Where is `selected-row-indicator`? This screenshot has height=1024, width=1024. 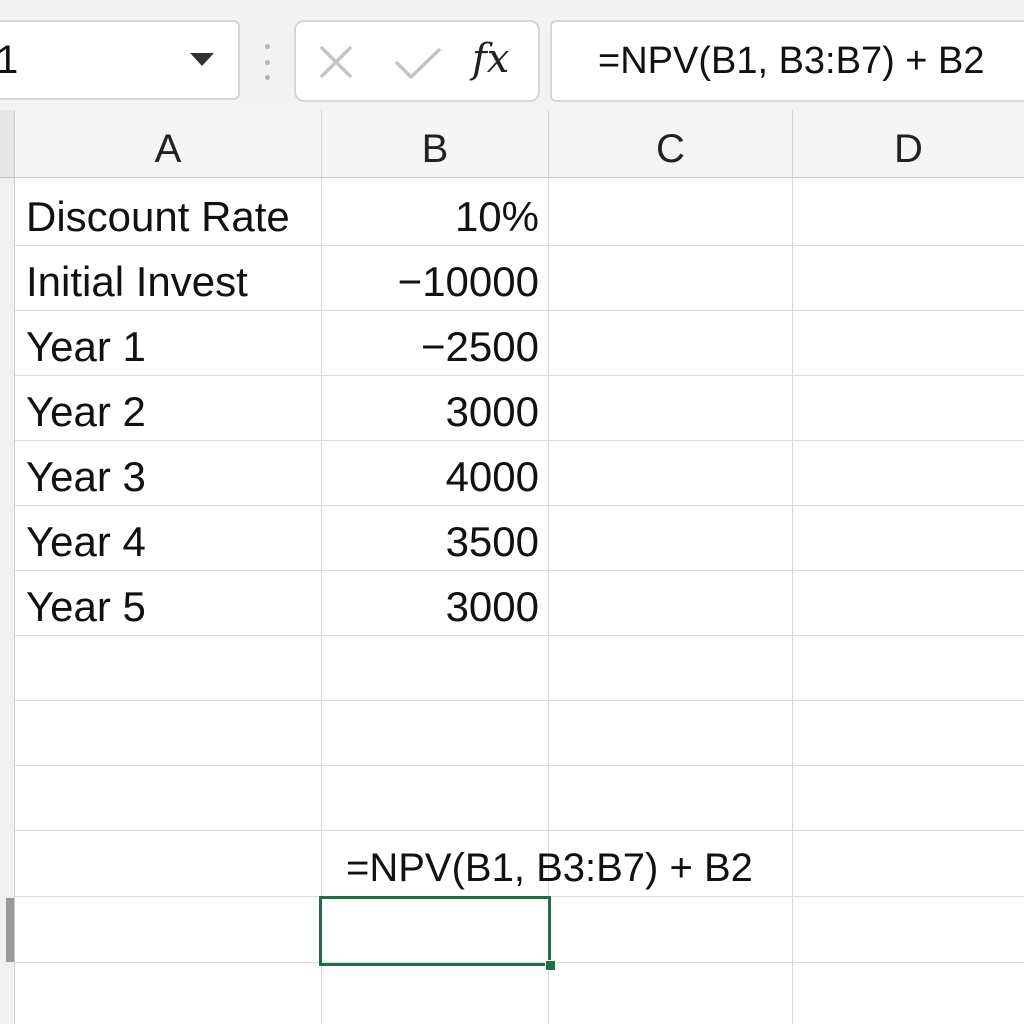
selected-row-indicator is located at coordinates (10, 930).